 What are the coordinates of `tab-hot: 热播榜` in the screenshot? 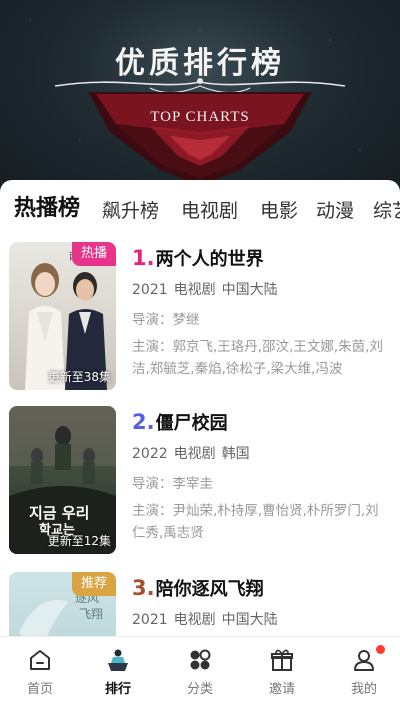 It's located at (47, 209).